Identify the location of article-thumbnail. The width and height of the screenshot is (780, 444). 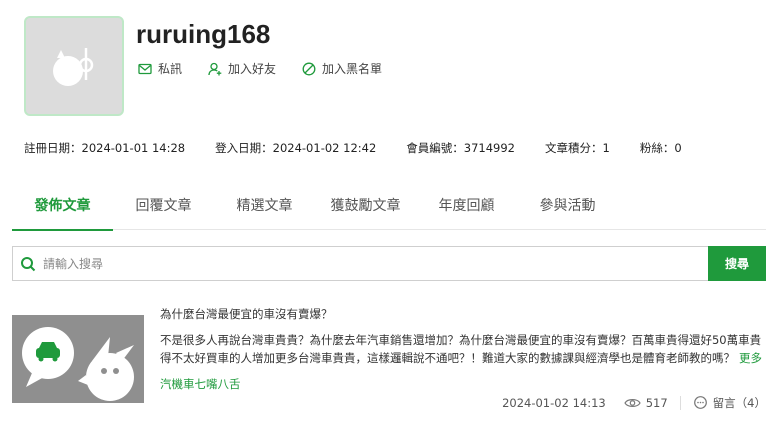
(78, 359).